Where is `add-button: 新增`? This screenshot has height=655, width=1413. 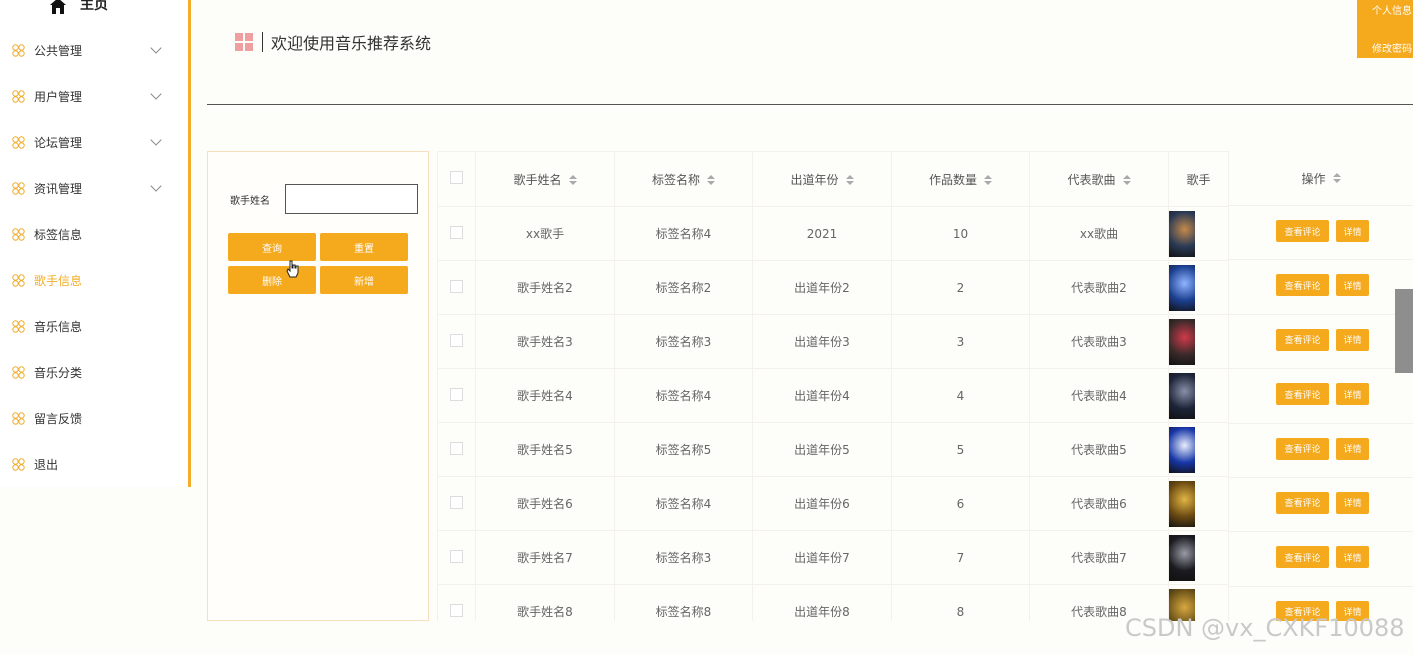
add-button: 新增 is located at coordinates (364, 280).